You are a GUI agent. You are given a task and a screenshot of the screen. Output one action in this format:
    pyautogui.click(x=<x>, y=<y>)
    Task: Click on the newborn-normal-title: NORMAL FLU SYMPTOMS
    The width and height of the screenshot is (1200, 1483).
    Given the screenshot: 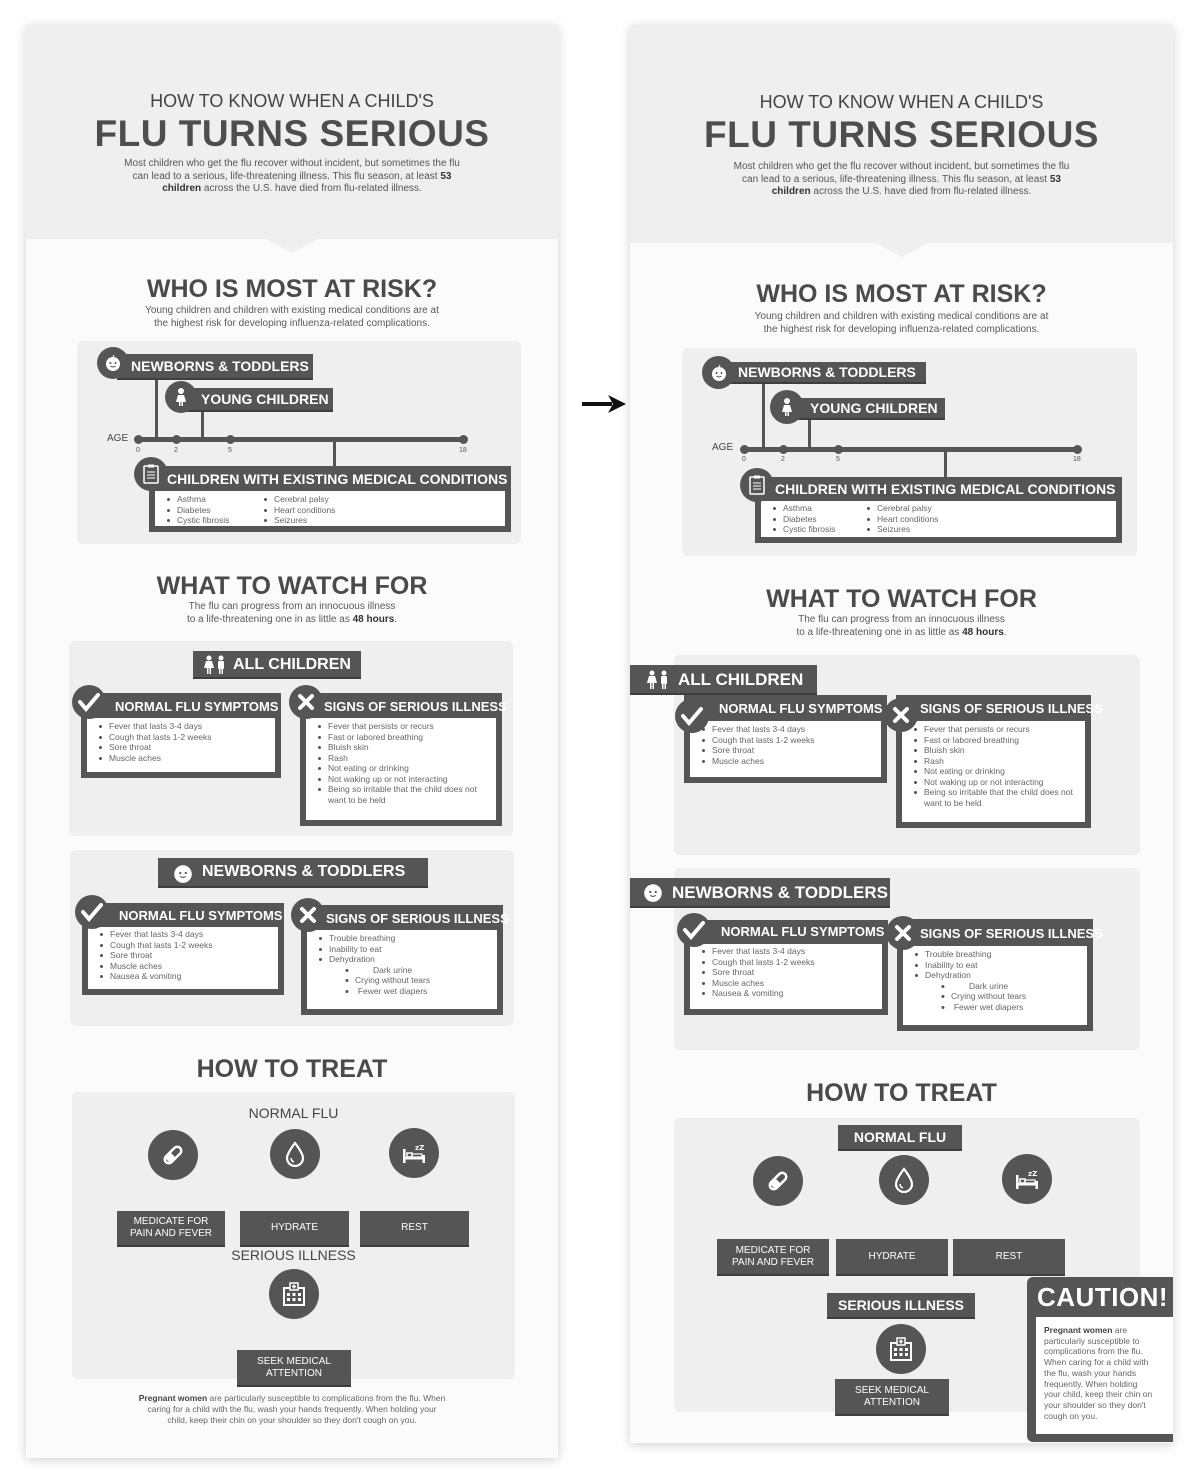 What is the action you would take?
    pyautogui.click(x=803, y=931)
    